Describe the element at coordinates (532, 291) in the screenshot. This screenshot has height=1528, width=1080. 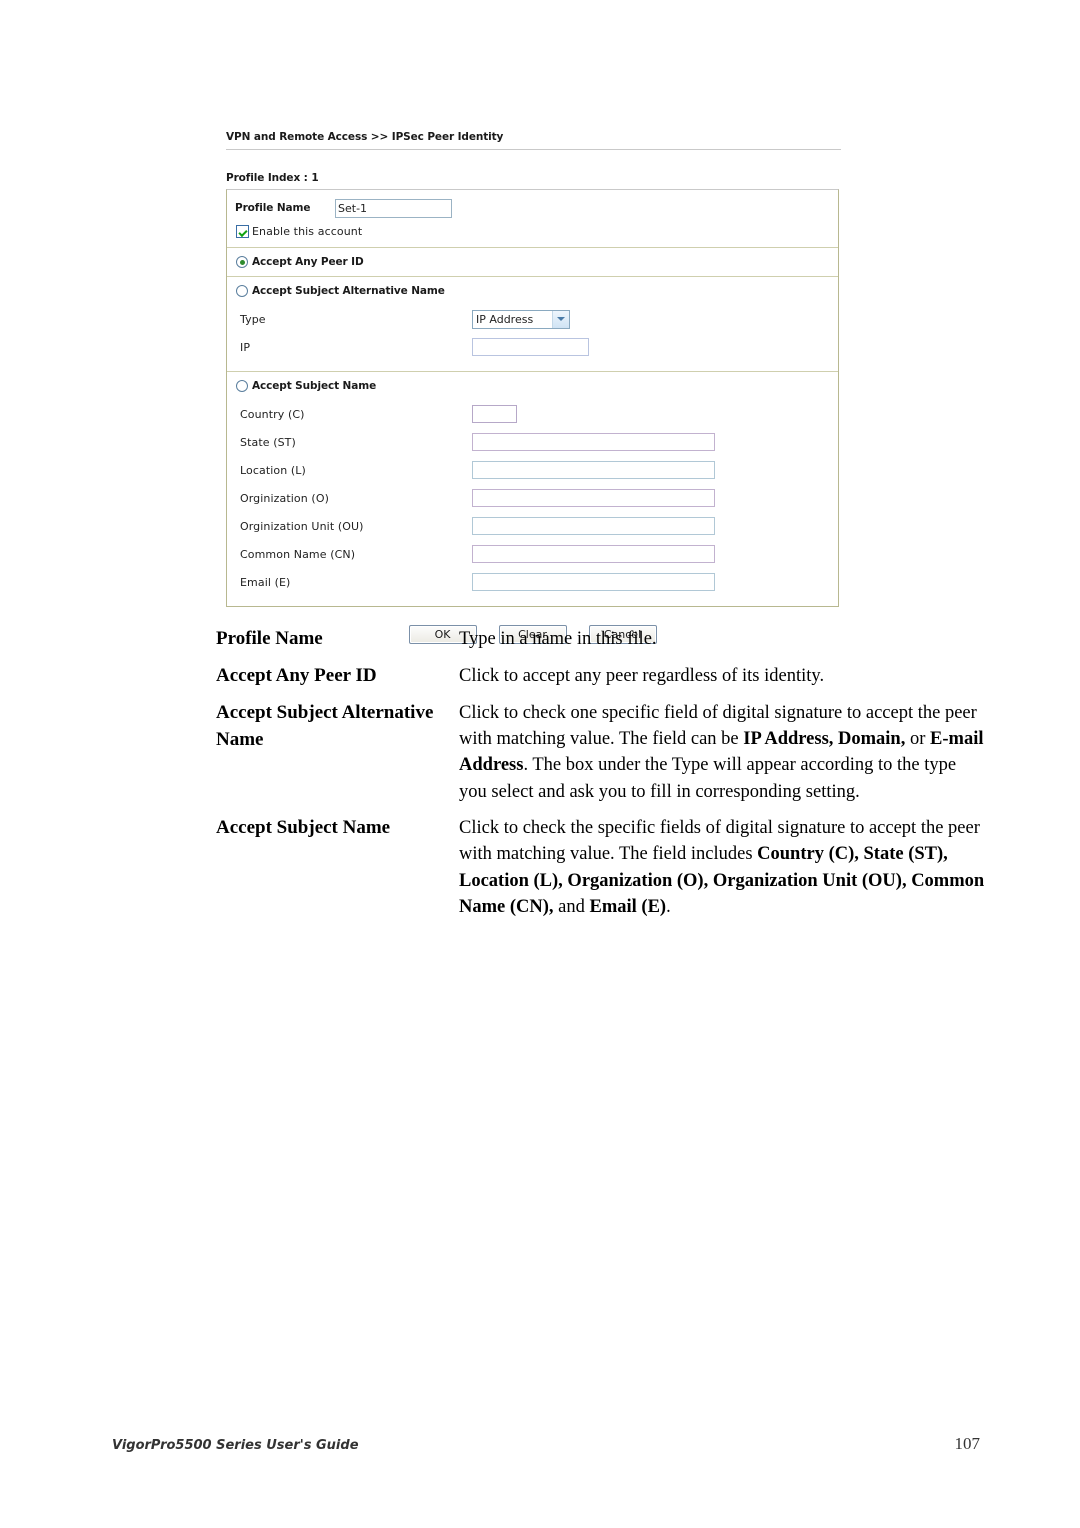
I see `accept-subject-alt-name-row: Accept Subject Alternative Name` at that location.